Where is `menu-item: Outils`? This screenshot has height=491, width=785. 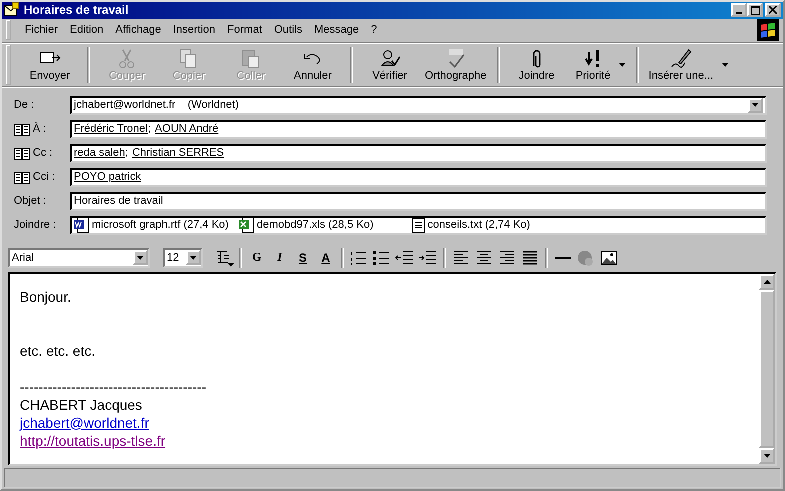 menu-item: Outils is located at coordinates (288, 30).